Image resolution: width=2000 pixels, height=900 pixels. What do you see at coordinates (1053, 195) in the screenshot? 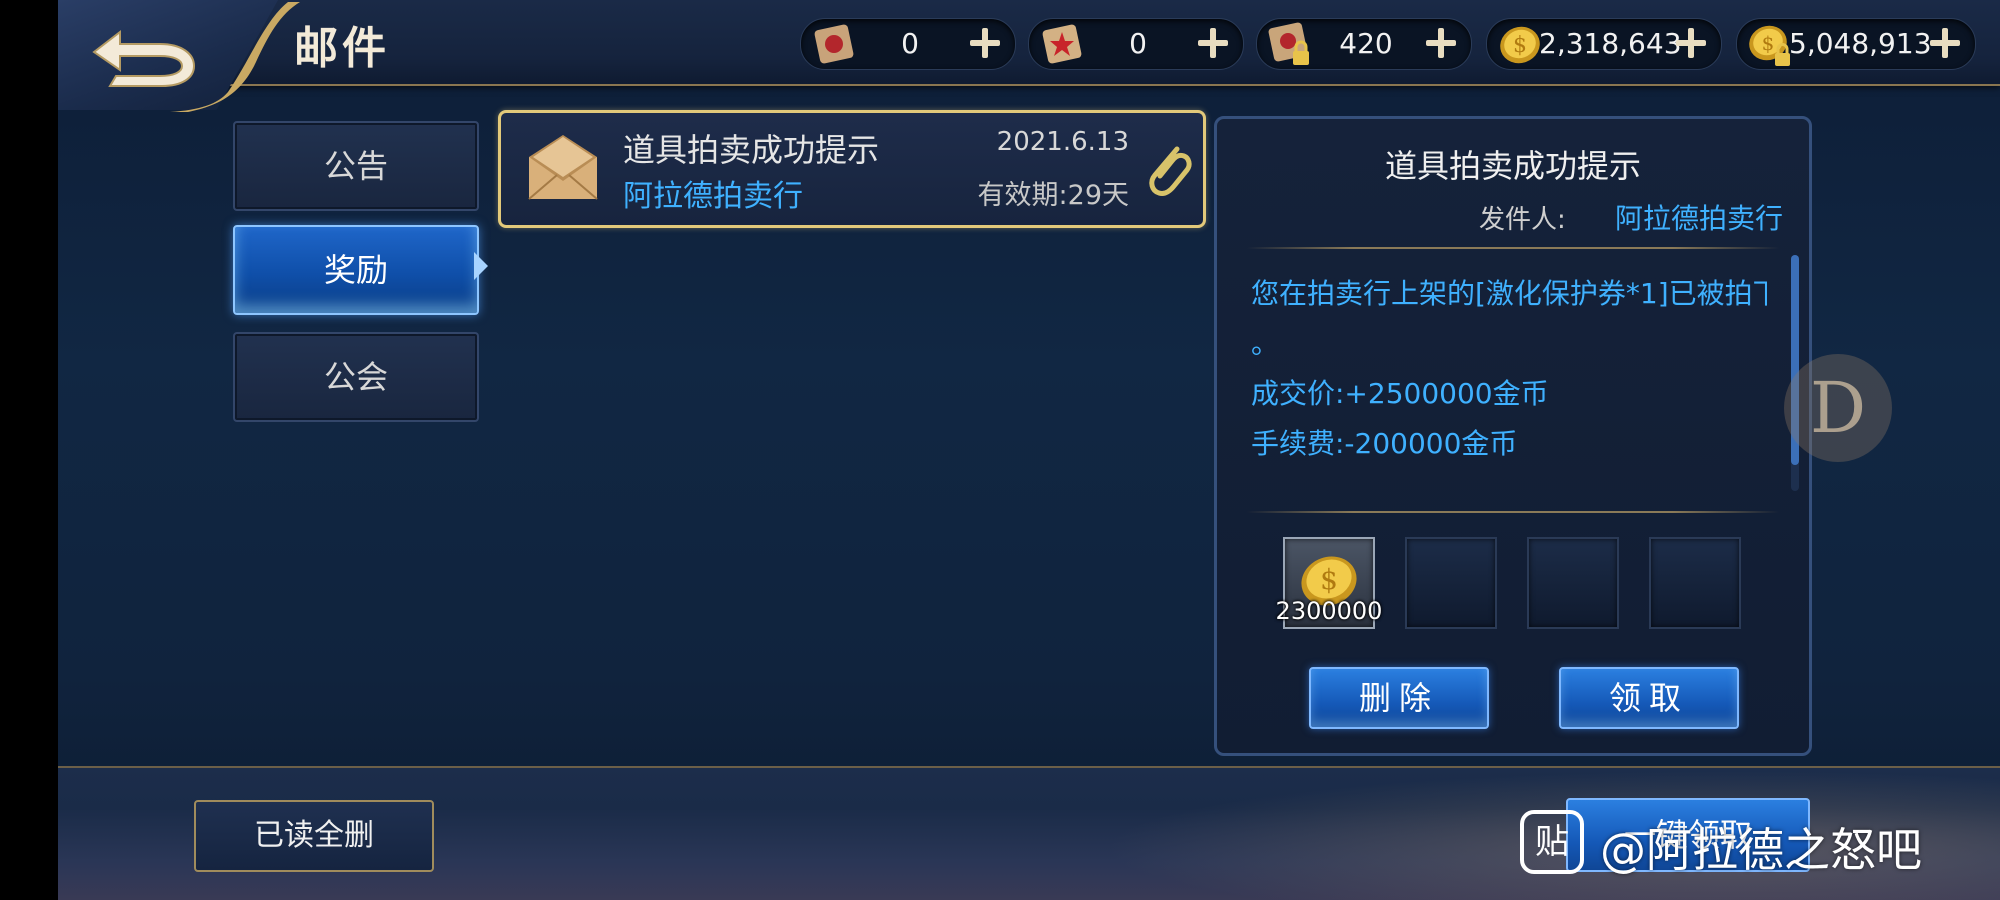
I see `mail-expiry: 有效期:29天` at bounding box center [1053, 195].